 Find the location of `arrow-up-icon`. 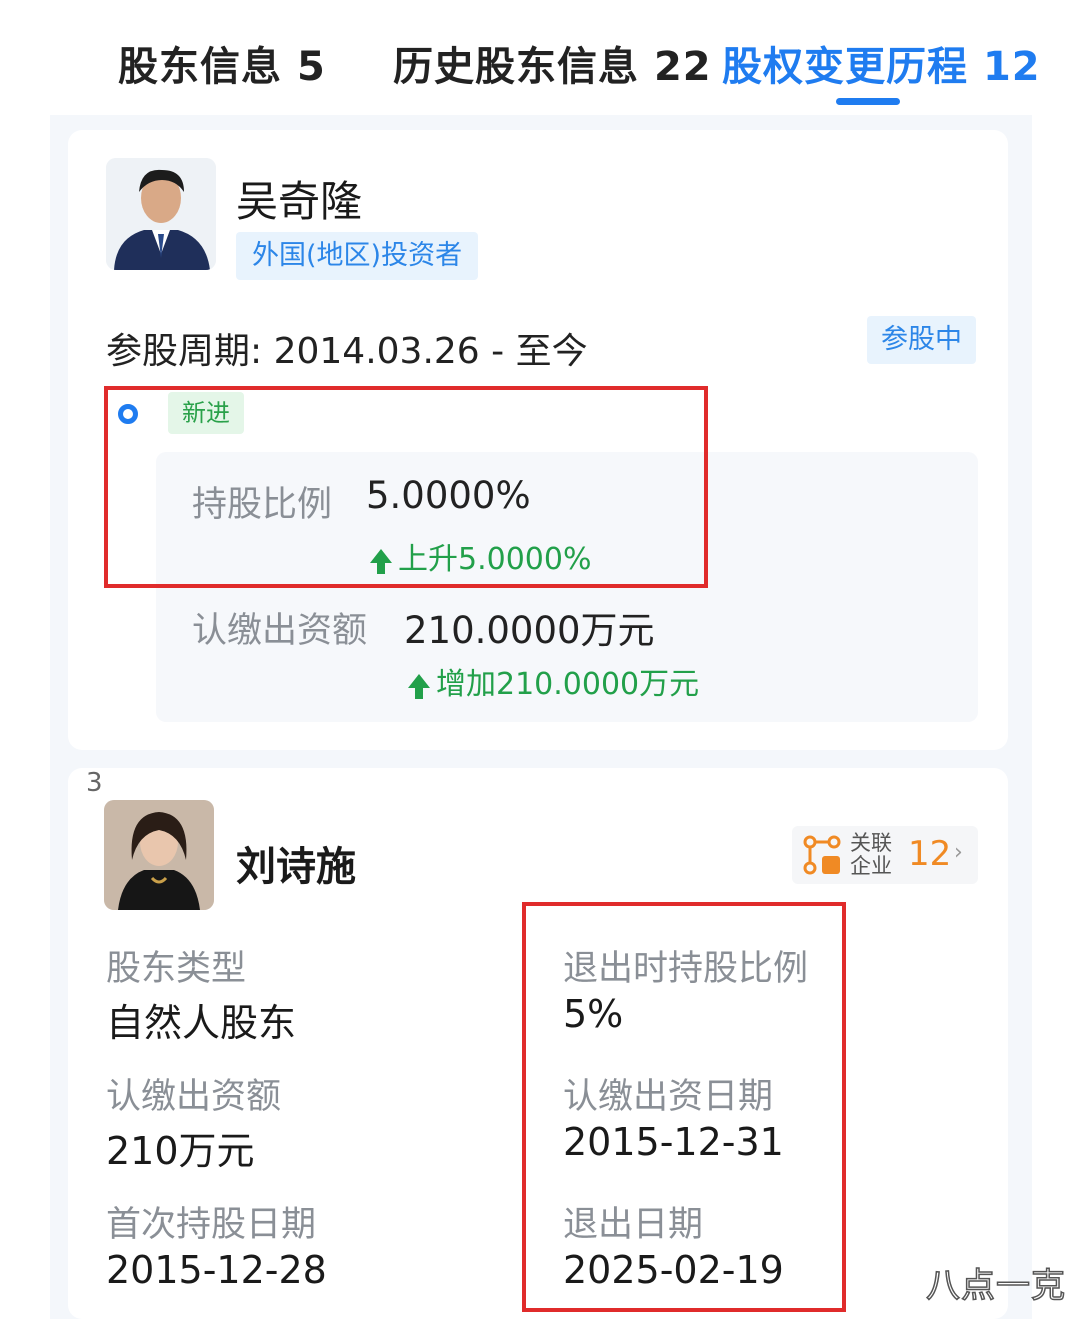

arrow-up-icon is located at coordinates (419, 686).